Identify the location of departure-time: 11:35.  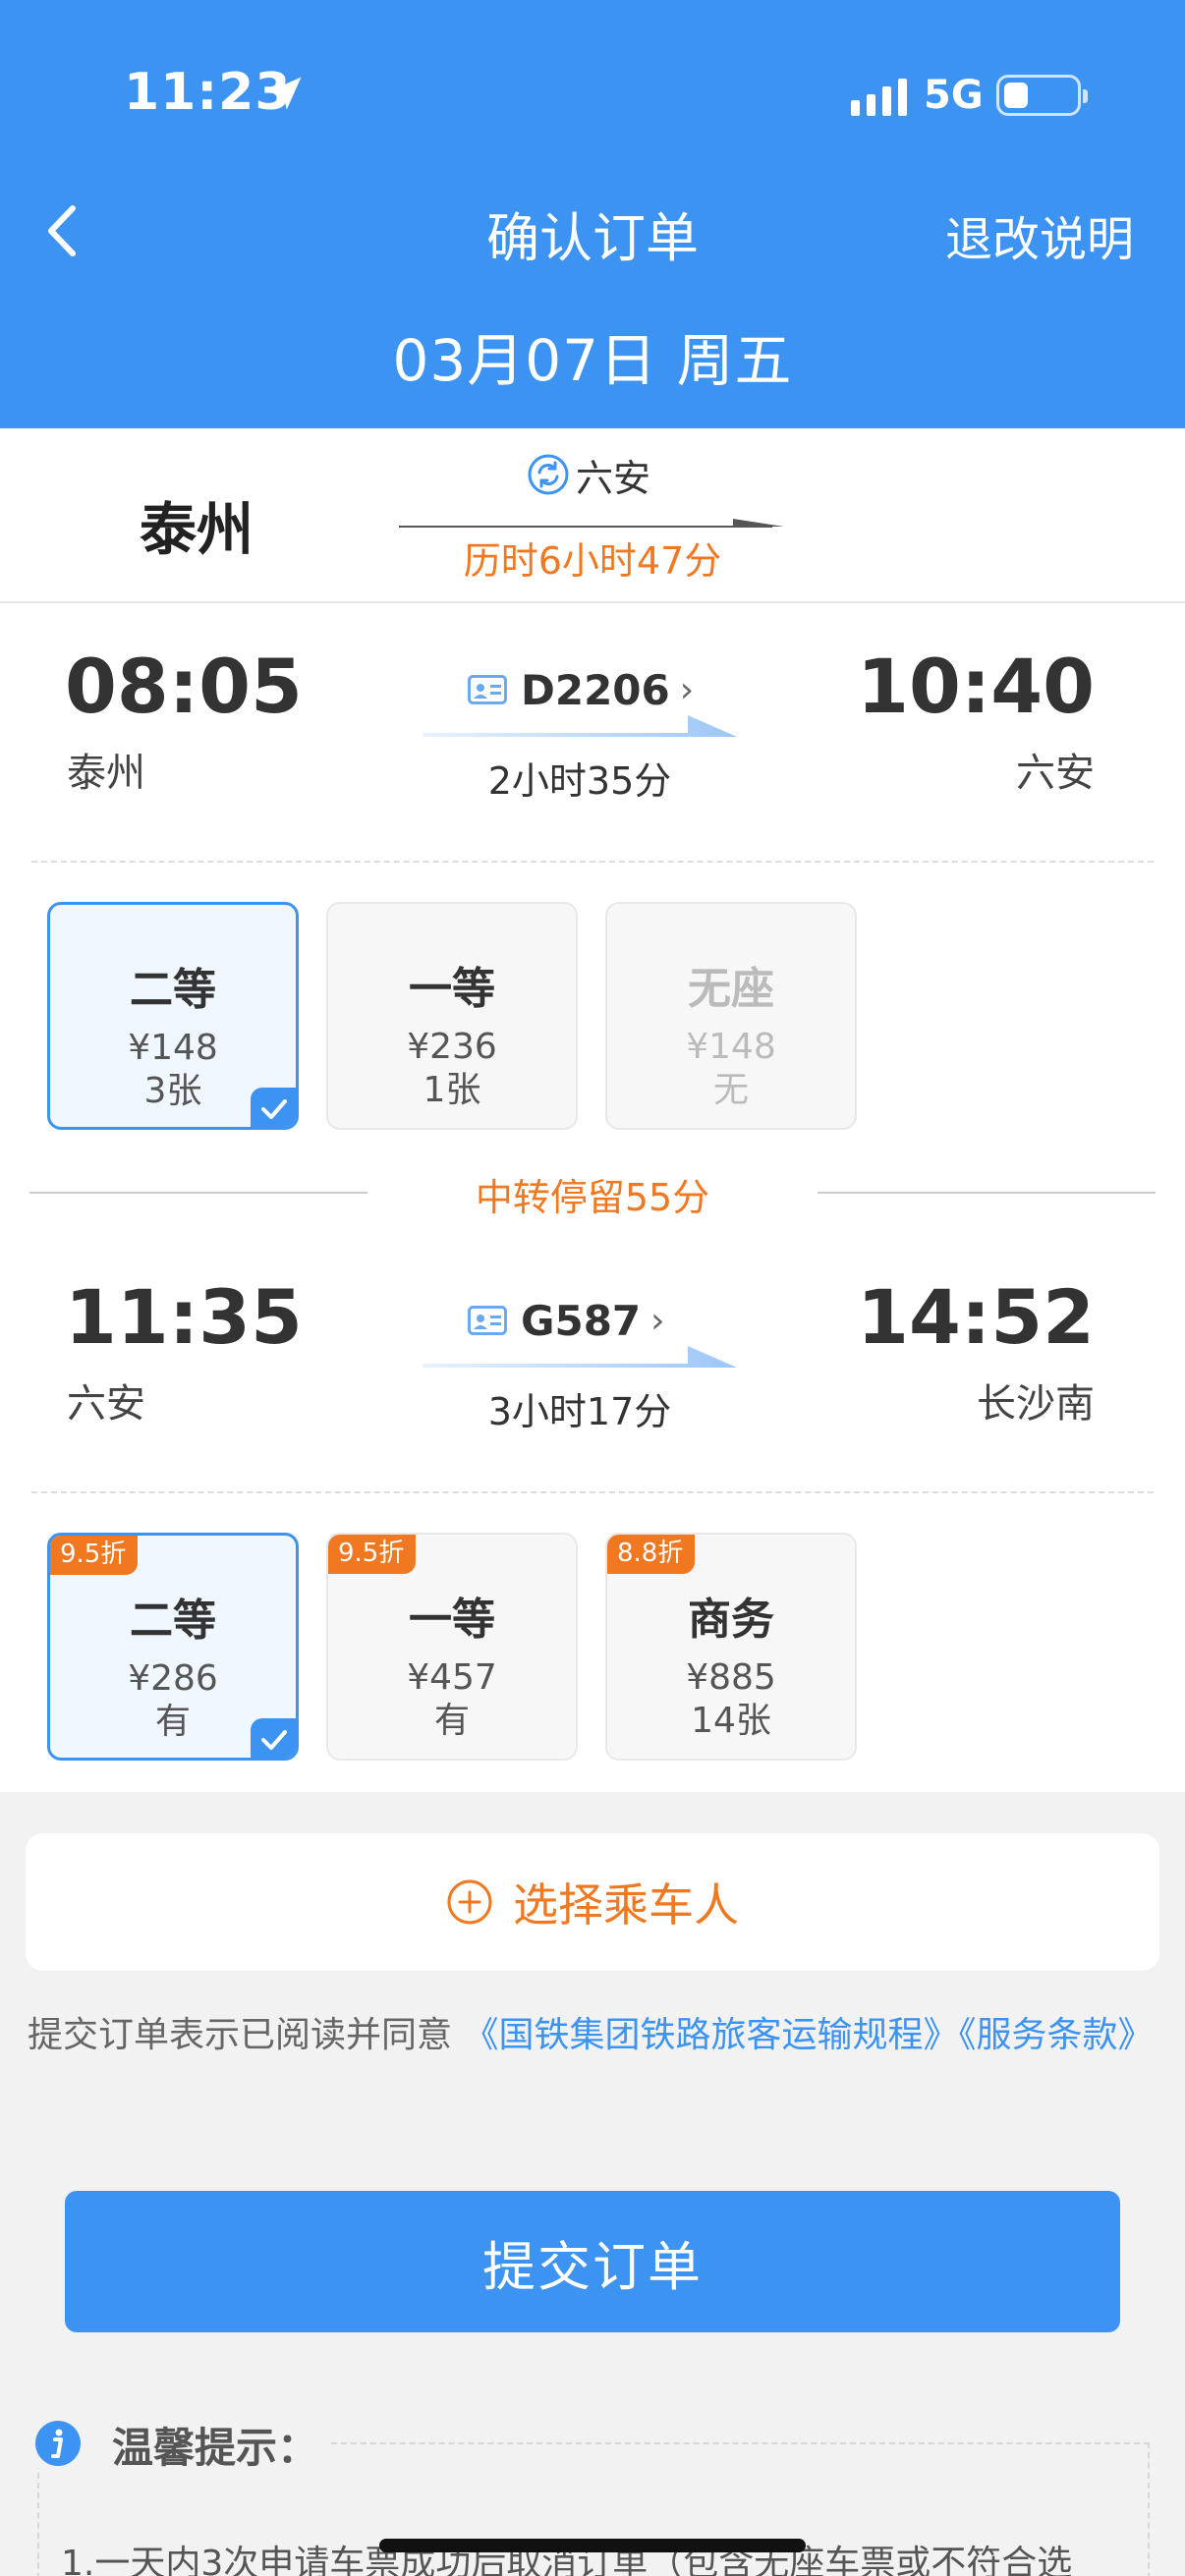
(184, 1317).